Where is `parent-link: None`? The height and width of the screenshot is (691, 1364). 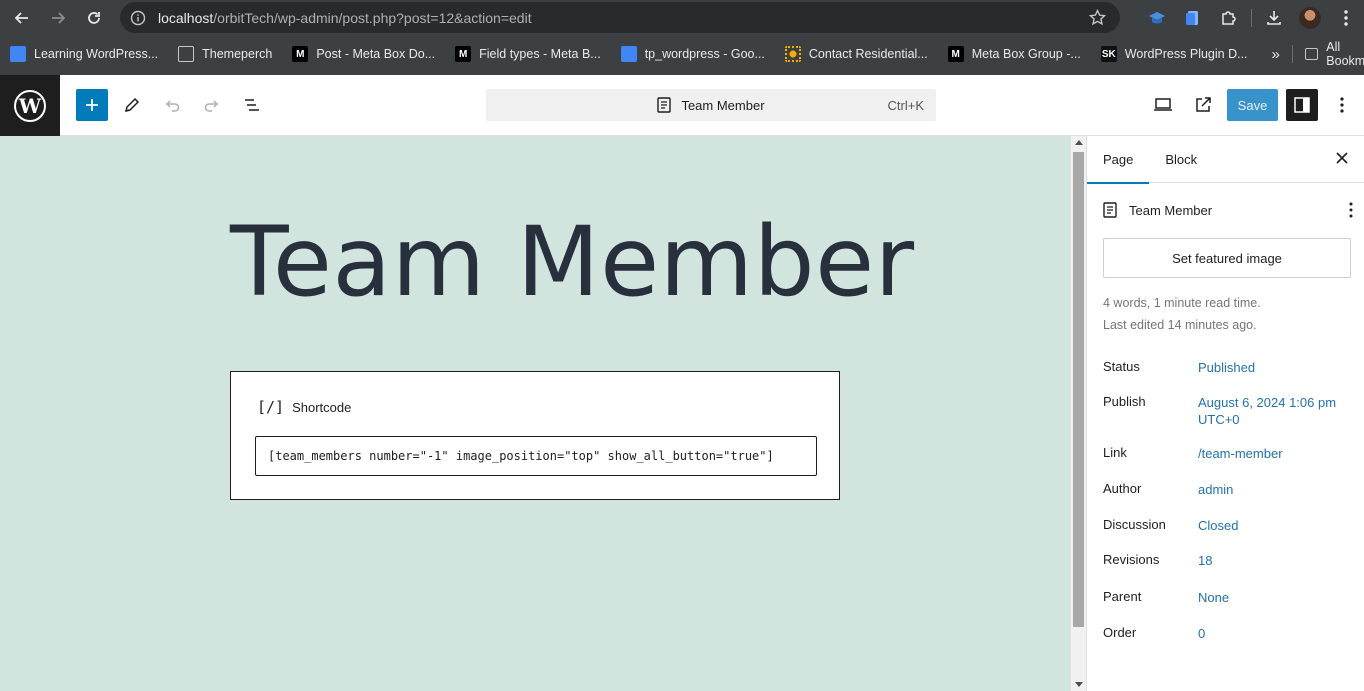 parent-link: None is located at coordinates (1273, 597).